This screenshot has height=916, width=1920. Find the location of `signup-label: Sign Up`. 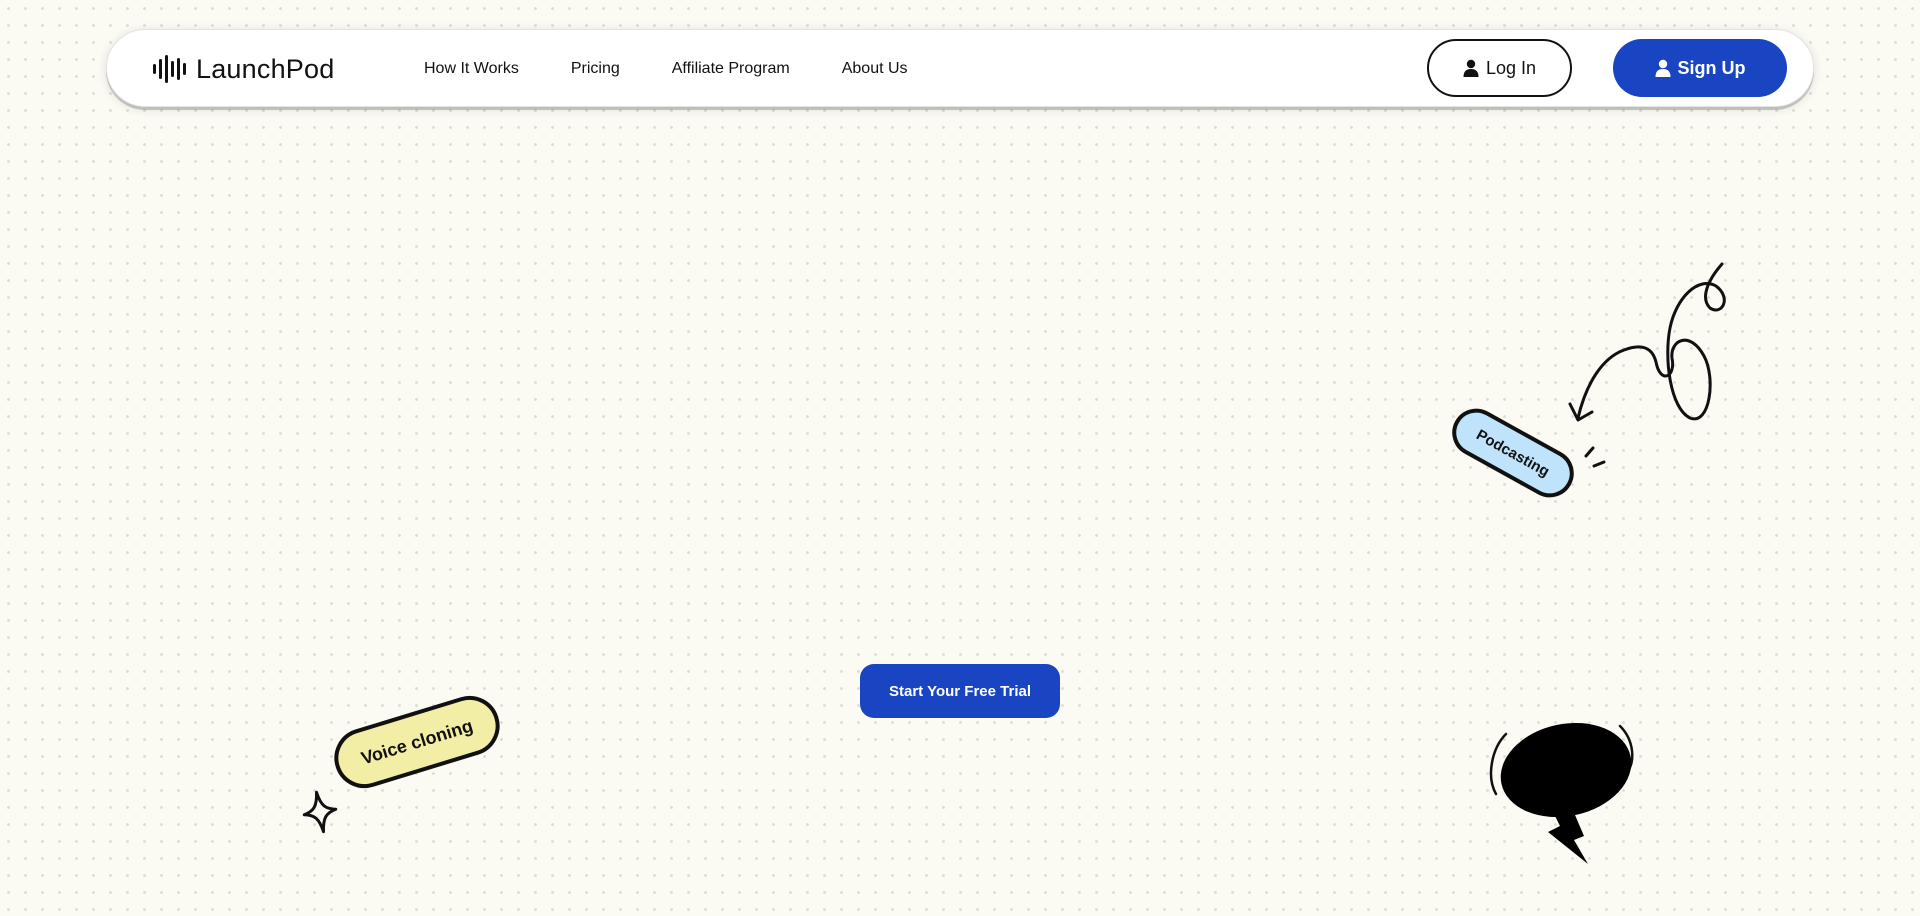

signup-label: Sign Up is located at coordinates (1711, 67).